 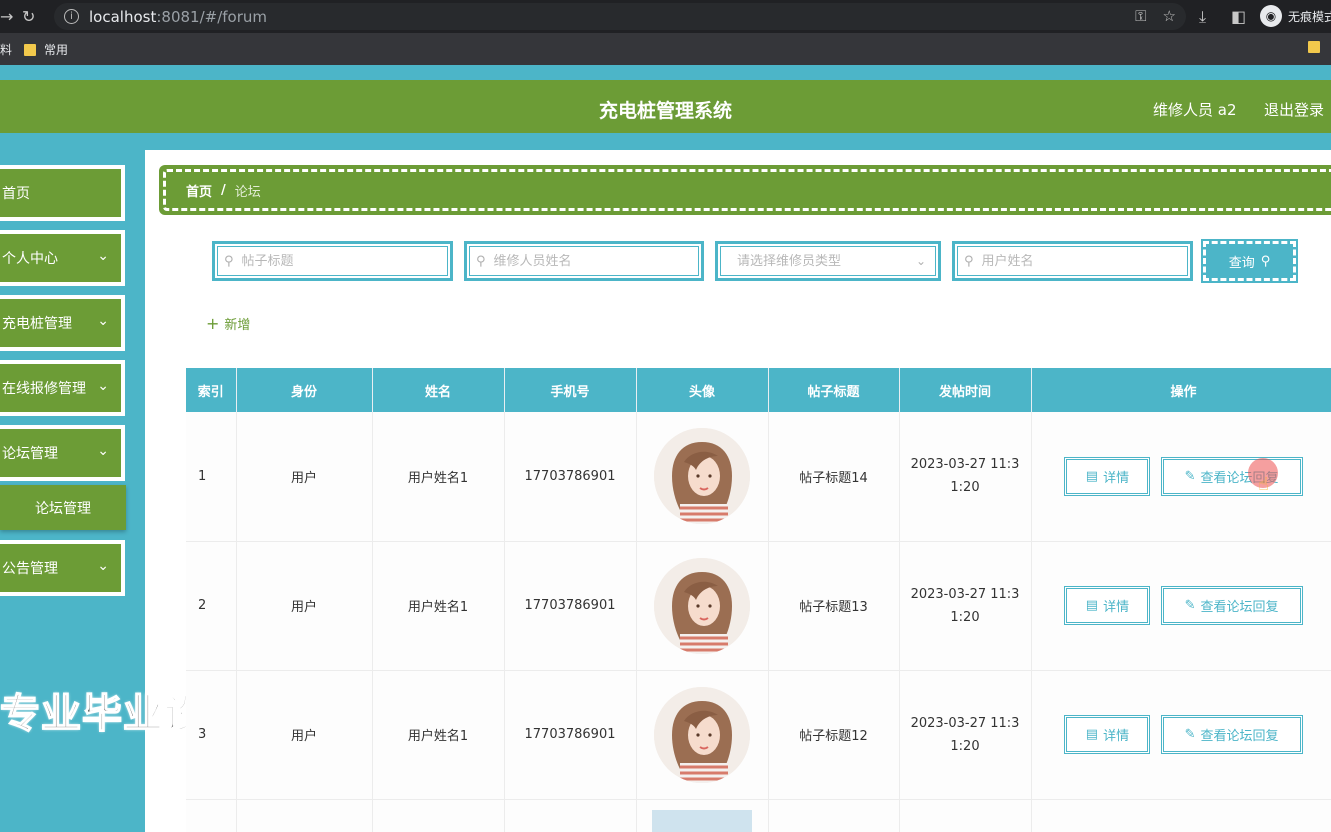 I want to click on url-host: localhost, so click(x=123, y=16).